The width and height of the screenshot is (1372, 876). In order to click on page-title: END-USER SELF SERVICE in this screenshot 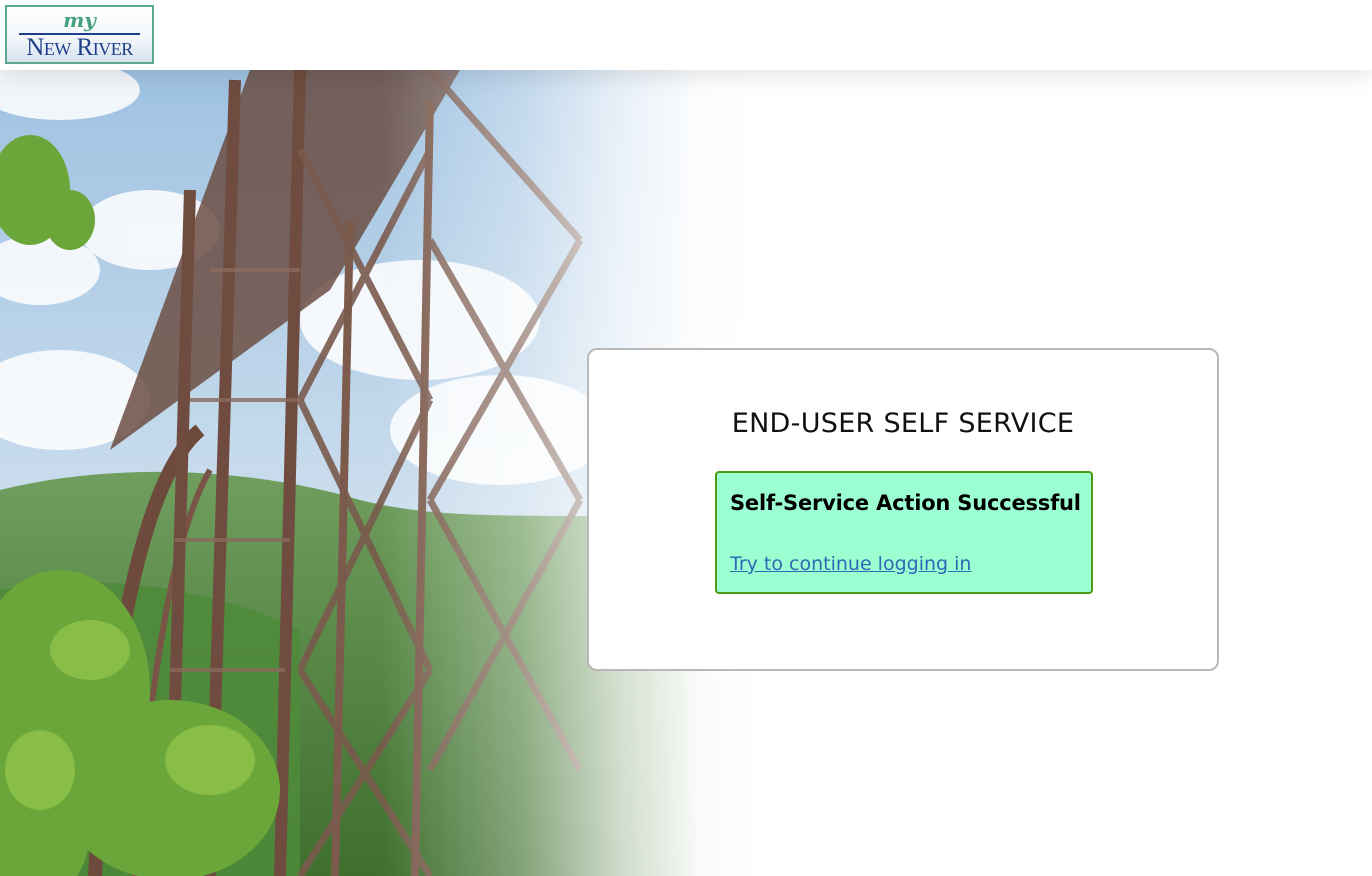, I will do `click(903, 423)`.